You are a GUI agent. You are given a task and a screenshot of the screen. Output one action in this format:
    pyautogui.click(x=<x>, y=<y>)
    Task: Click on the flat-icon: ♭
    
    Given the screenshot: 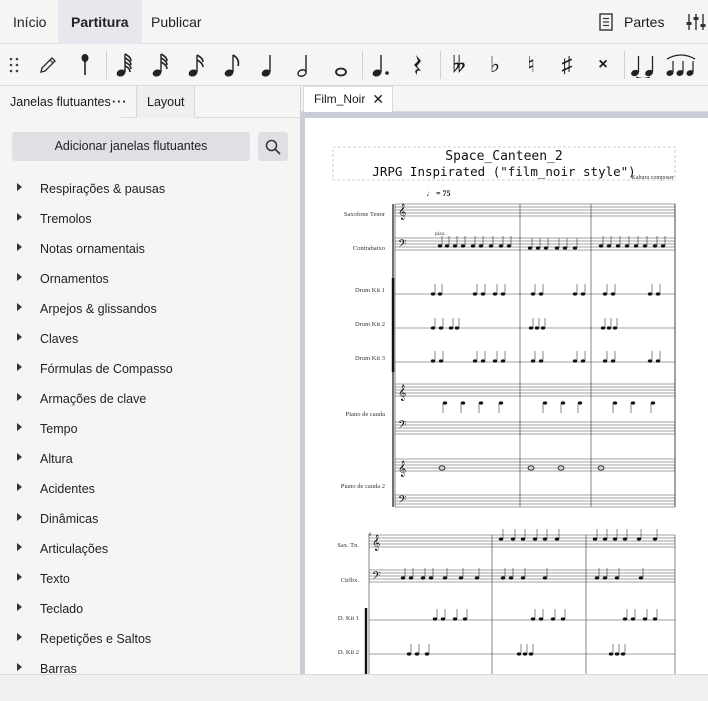 What is the action you would take?
    pyautogui.click(x=495, y=65)
    